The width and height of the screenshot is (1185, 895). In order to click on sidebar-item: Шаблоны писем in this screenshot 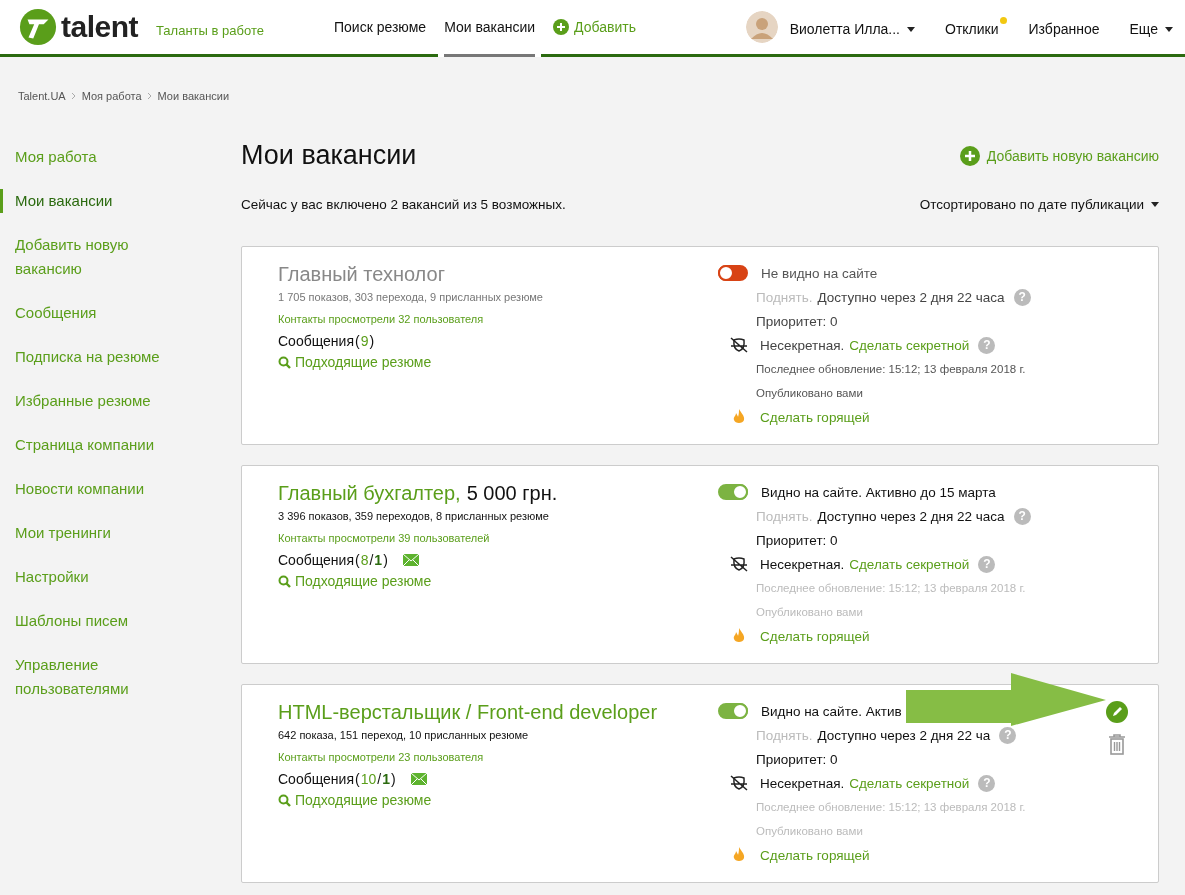, I will do `click(95, 621)`.